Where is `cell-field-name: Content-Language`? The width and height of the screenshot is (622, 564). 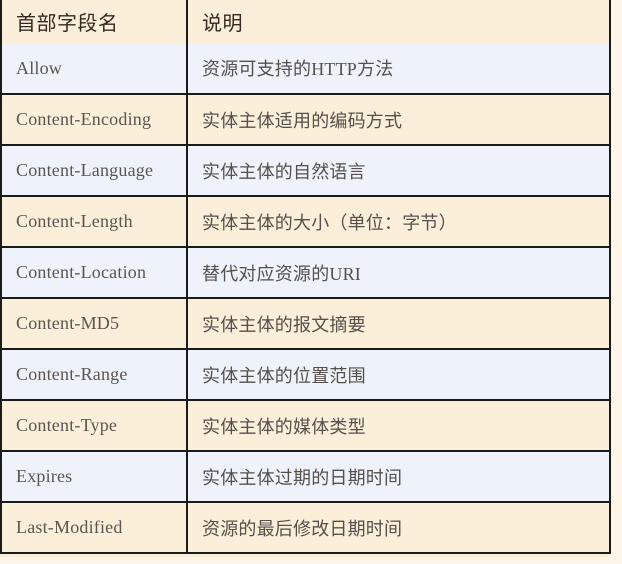 cell-field-name: Content-Language is located at coordinates (94, 171).